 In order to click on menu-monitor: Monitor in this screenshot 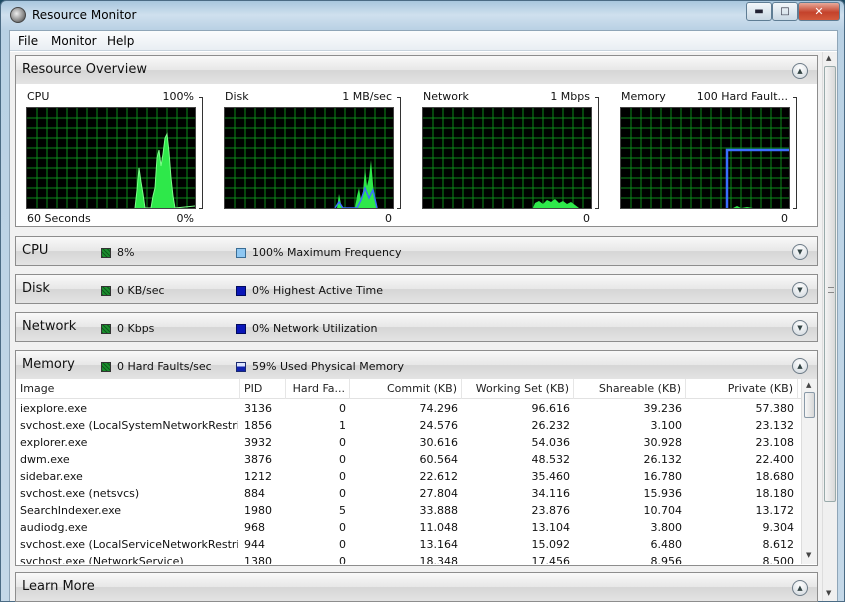, I will do `click(74, 41)`.